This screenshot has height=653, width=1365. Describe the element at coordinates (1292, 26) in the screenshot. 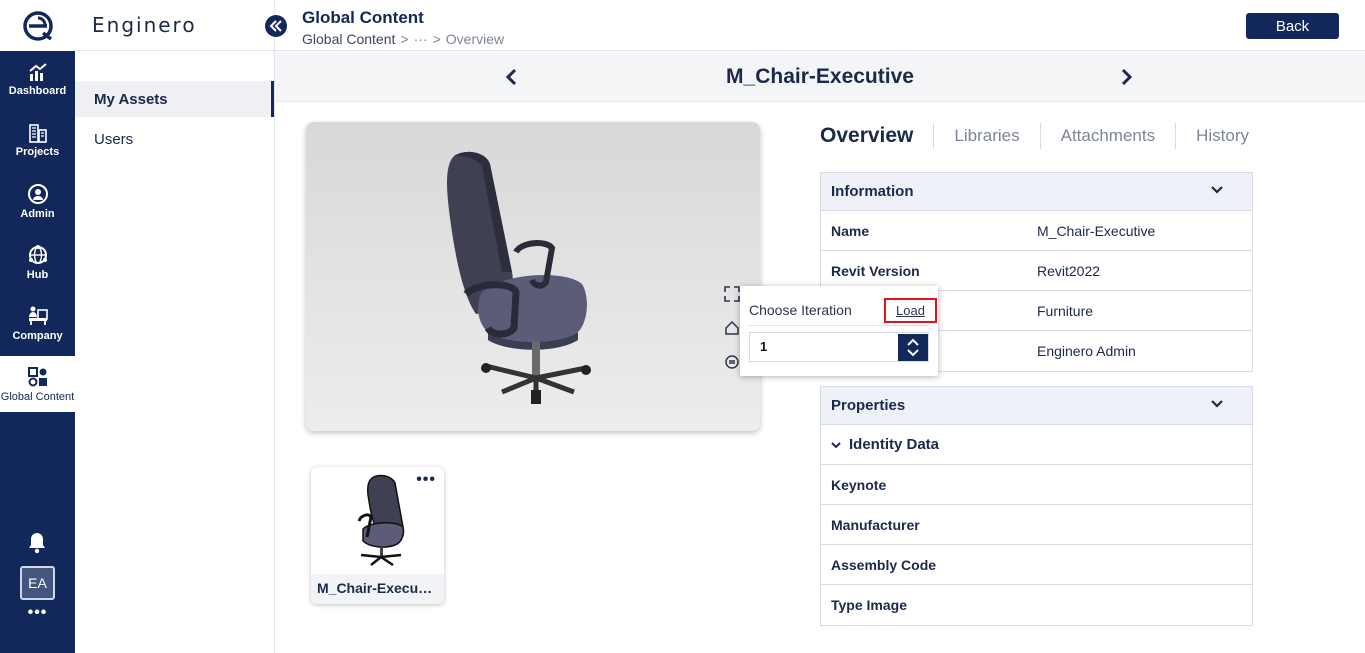

I see `back-button: Back` at that location.